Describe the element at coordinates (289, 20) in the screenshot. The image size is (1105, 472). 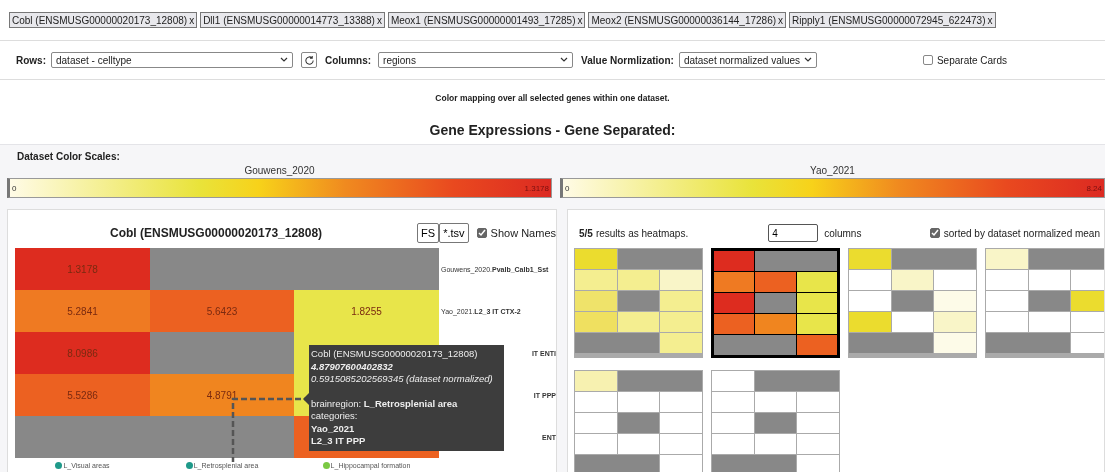
I see `tag-label: Dll1 (ENSMUSG00000014773_13388)` at that location.